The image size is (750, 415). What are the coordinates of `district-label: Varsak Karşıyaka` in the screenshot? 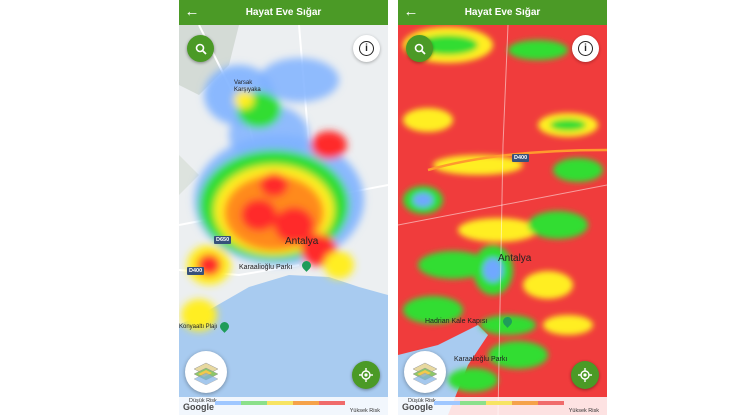 It's located at (247, 86).